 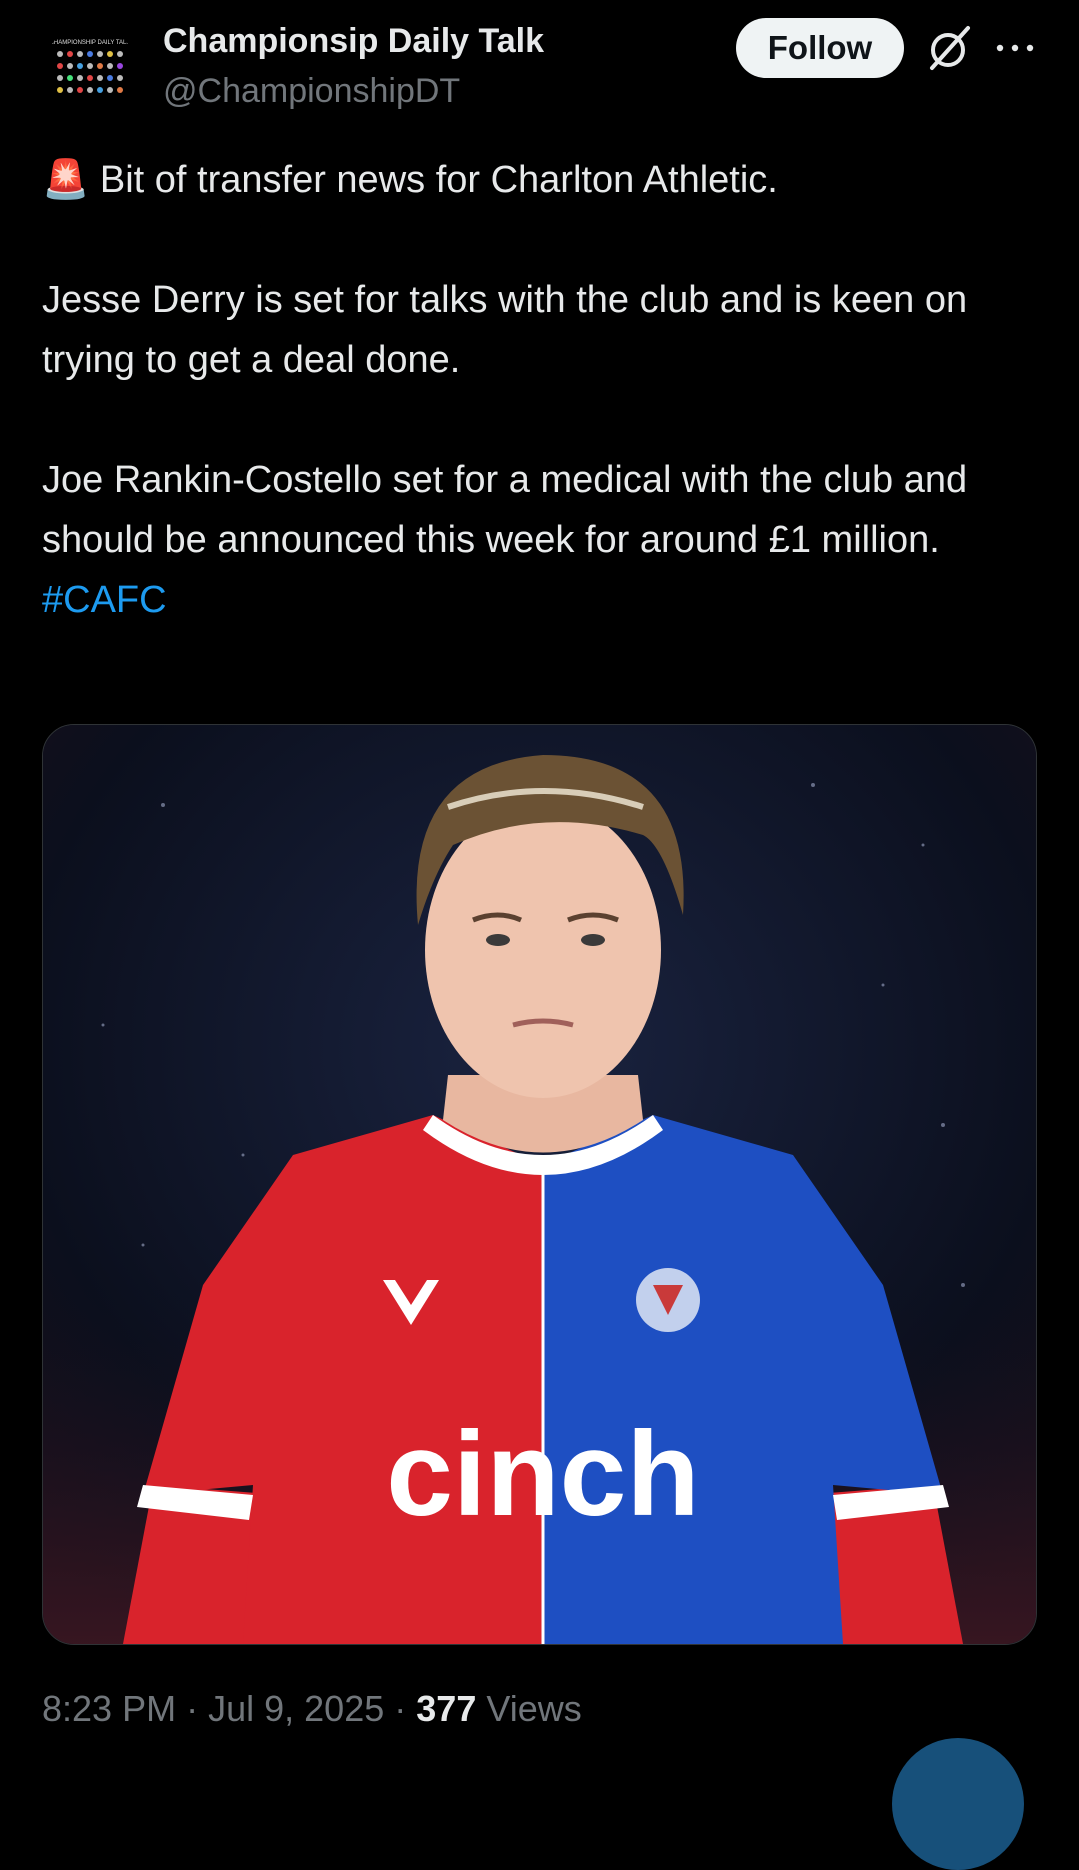 I want to click on grok-icon, so click(x=950, y=48).